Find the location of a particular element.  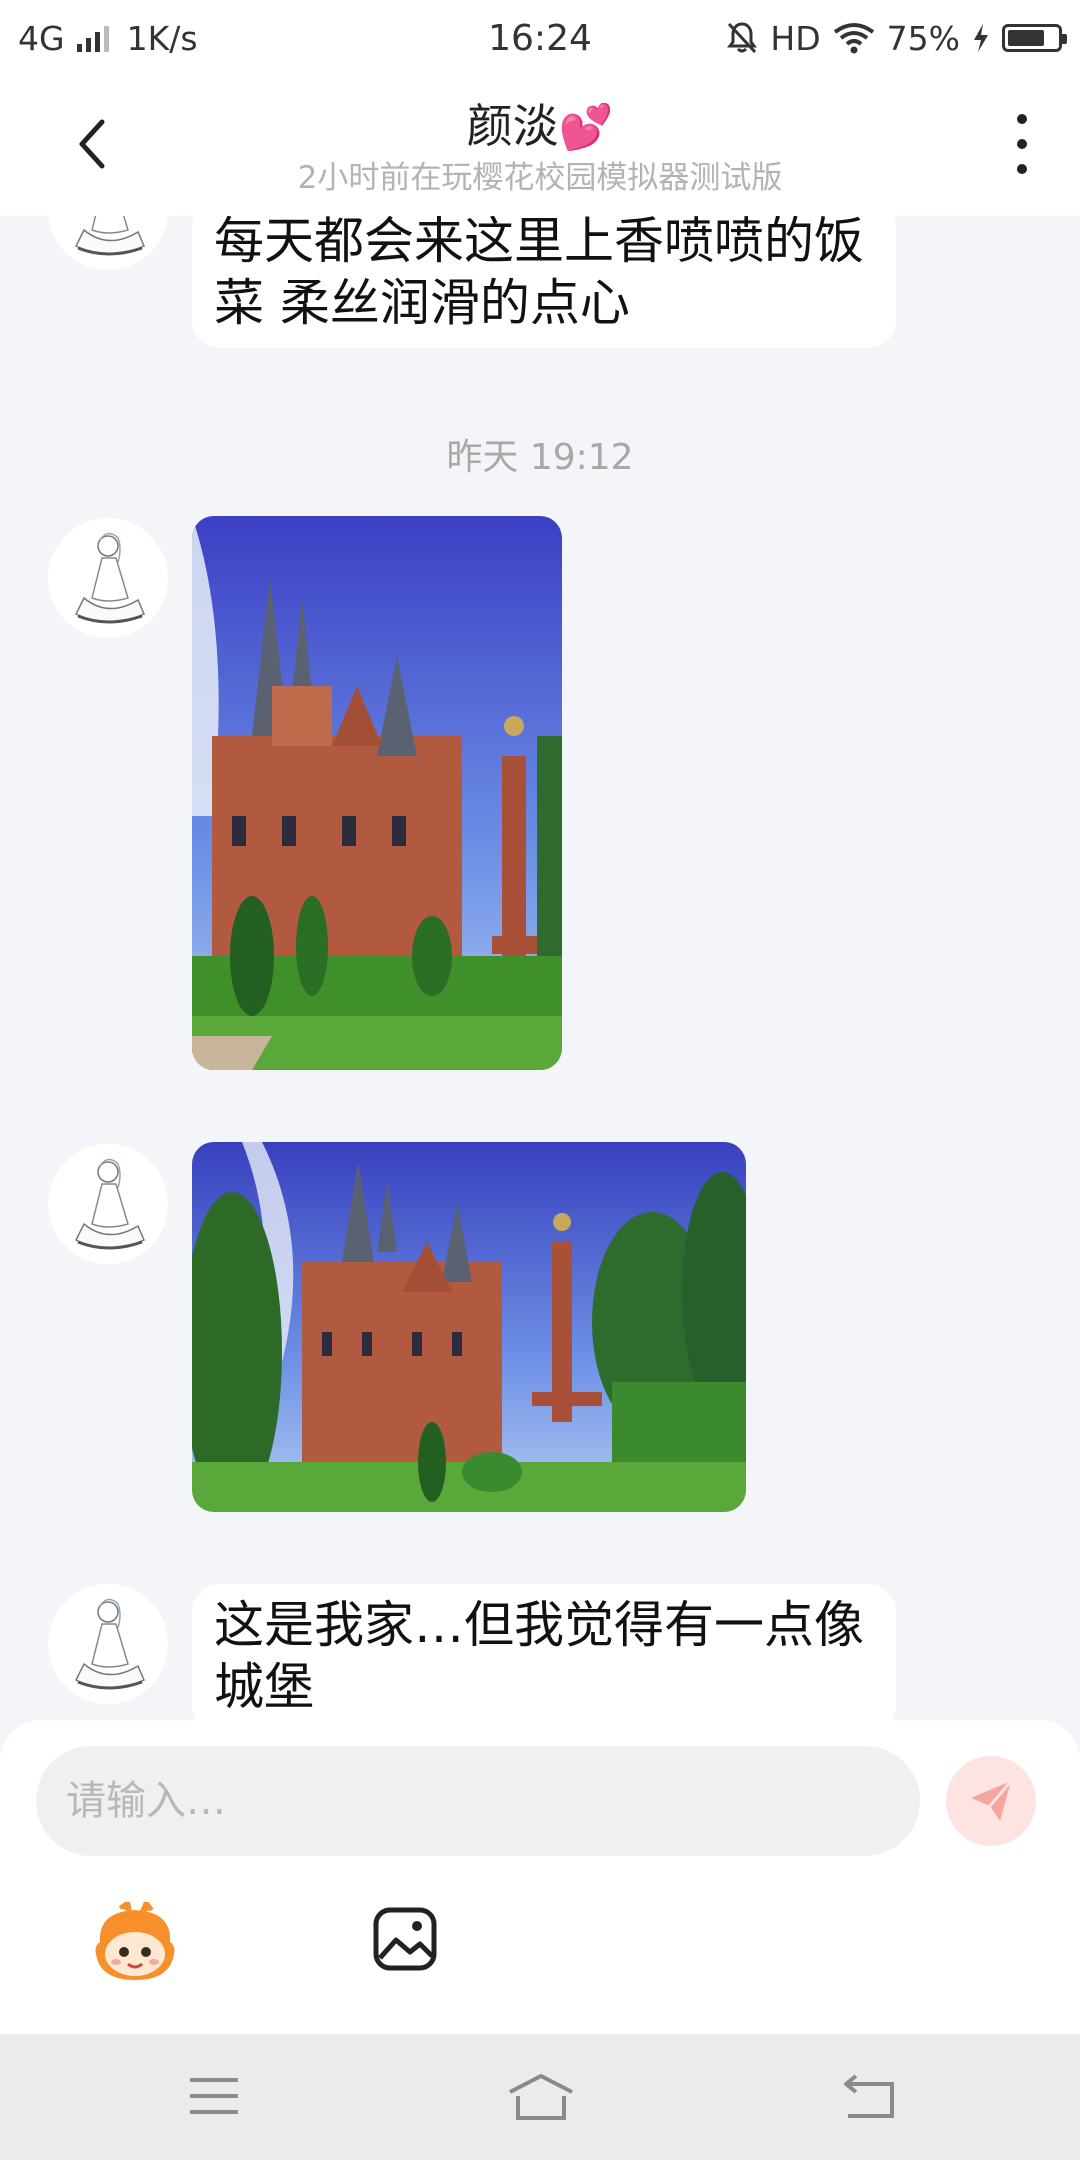

menu-icon is located at coordinates (214, 2096).